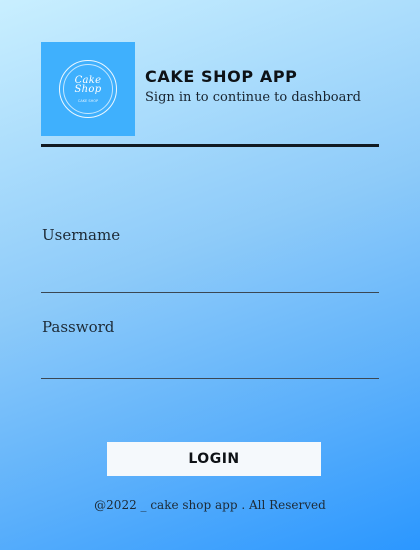 Image resolution: width=420 pixels, height=550 pixels. What do you see at coordinates (81, 235) in the screenshot?
I see `username-label: Username` at bounding box center [81, 235].